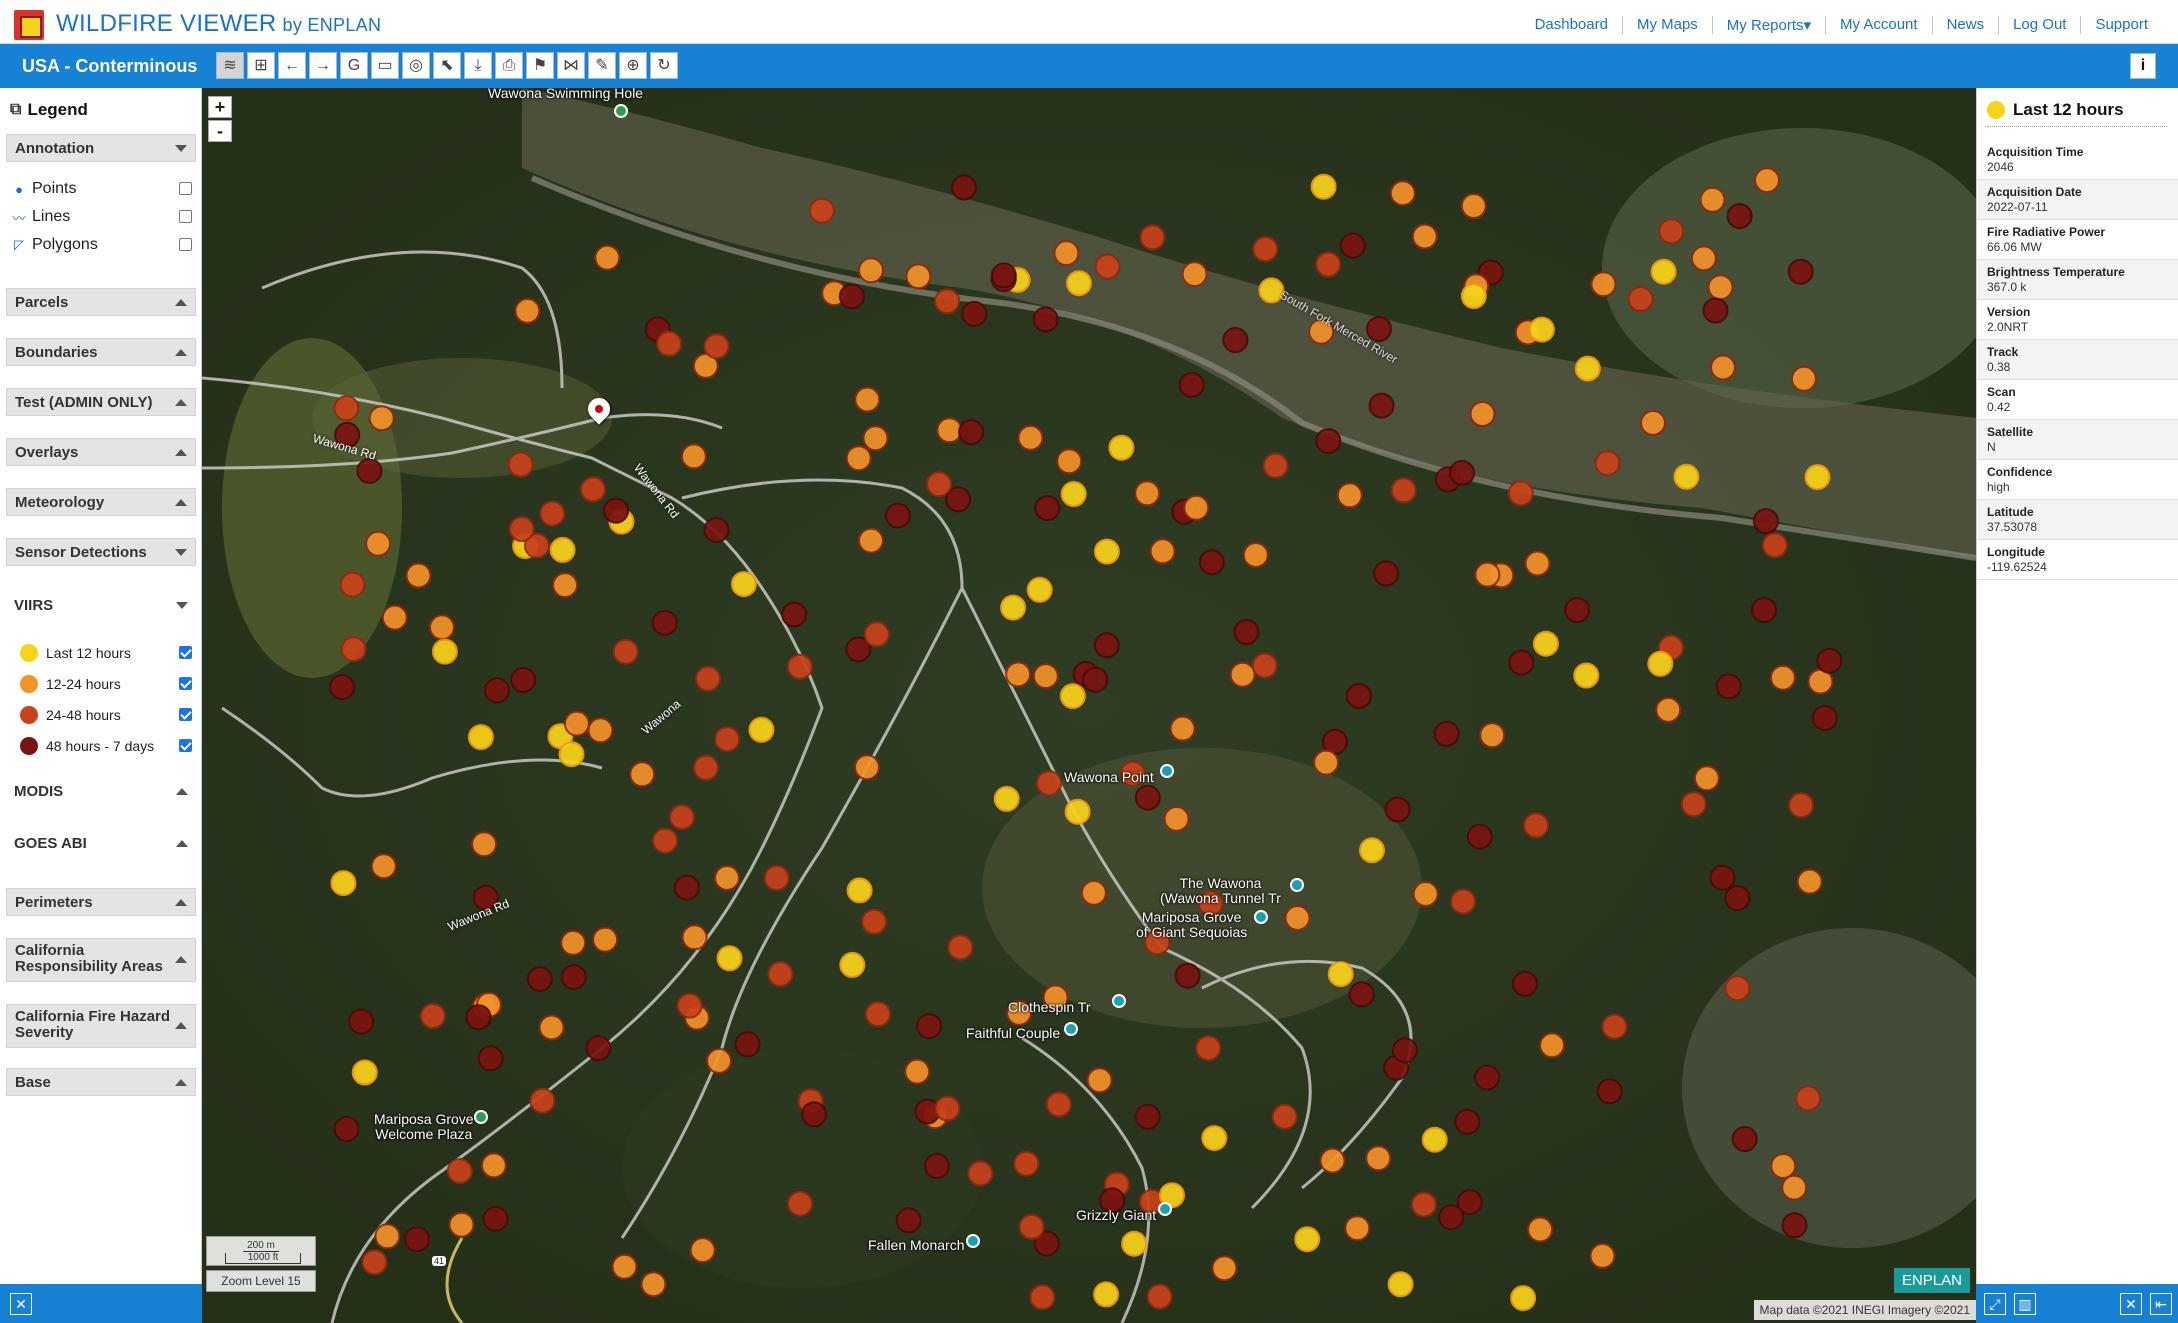 The image size is (2178, 1323). What do you see at coordinates (602, 65) in the screenshot?
I see `edit-icon: ✎` at bounding box center [602, 65].